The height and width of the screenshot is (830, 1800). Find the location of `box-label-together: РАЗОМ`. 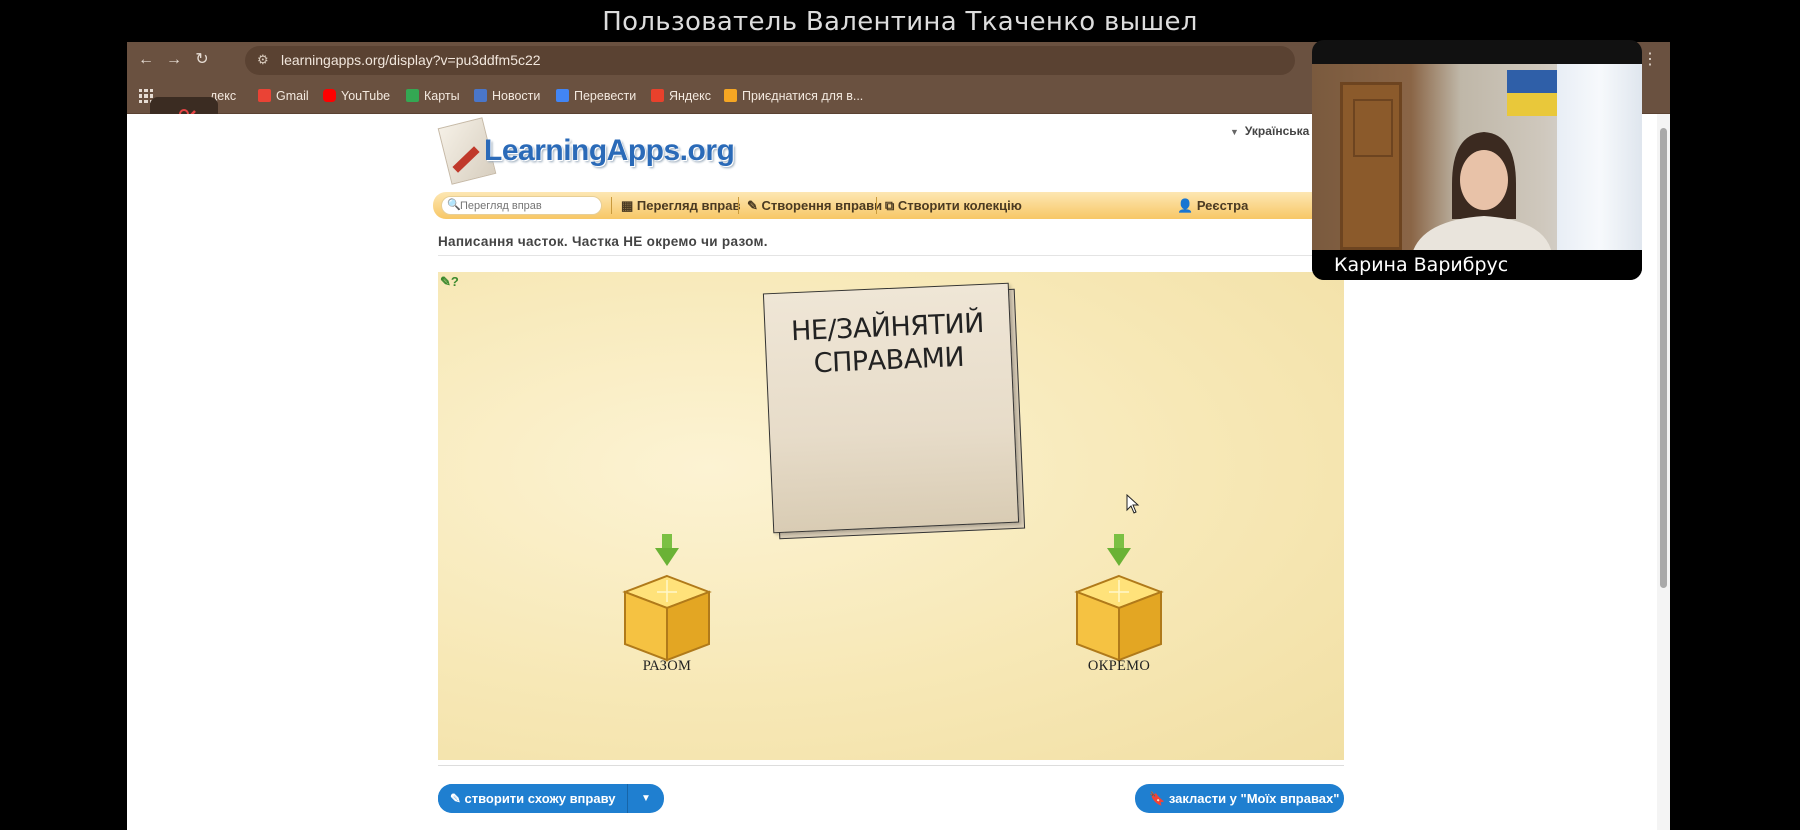

box-label-together: РАЗОМ is located at coordinates (667, 666).